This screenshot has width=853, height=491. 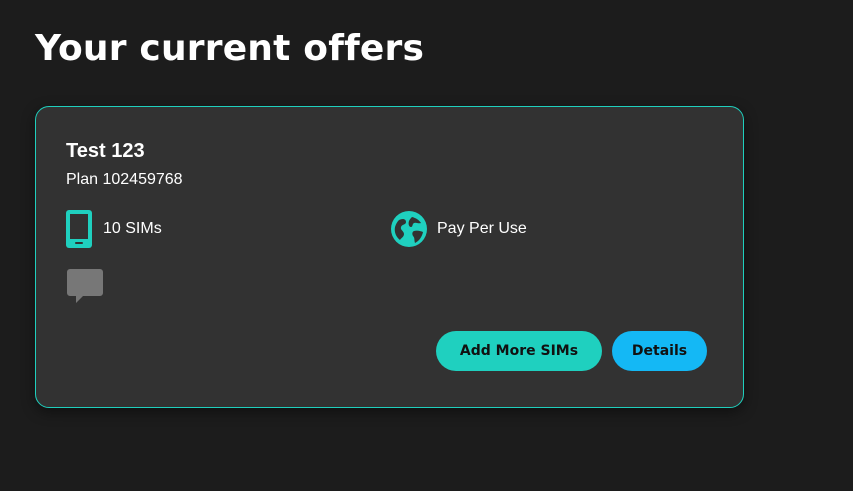 What do you see at coordinates (409, 229) in the screenshot?
I see `globe-icon` at bounding box center [409, 229].